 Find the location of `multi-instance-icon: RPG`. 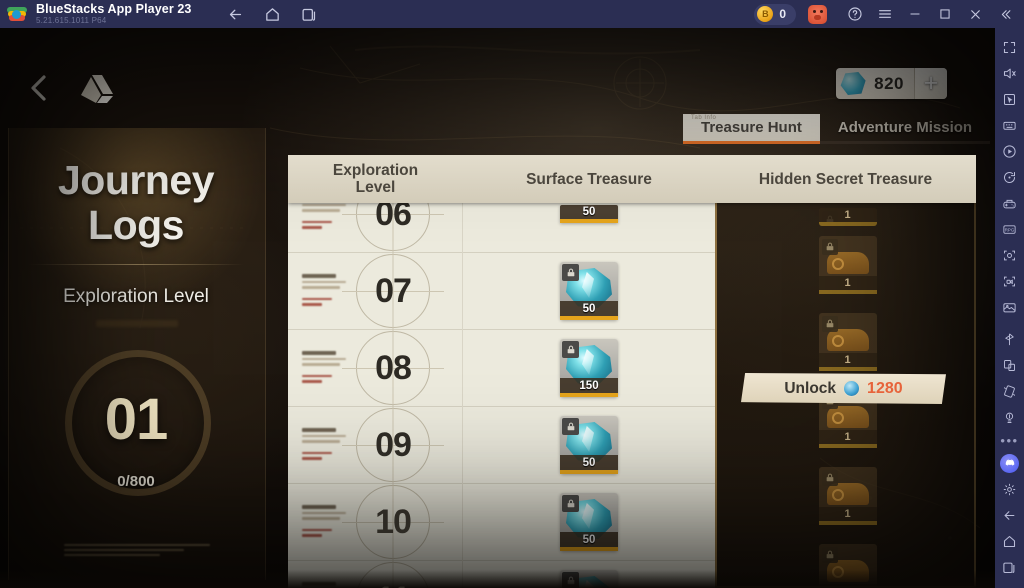

multi-instance-icon: RPG is located at coordinates (1009, 229).